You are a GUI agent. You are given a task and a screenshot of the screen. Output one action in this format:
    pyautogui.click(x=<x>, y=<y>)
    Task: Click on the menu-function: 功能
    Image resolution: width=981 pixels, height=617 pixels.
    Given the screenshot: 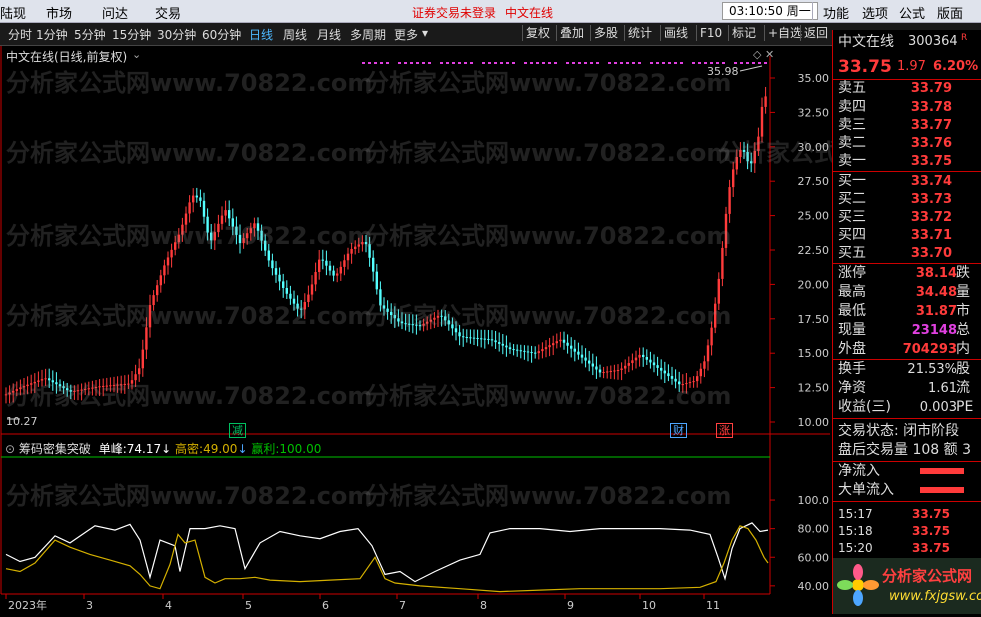 What is the action you would take?
    pyautogui.click(x=836, y=12)
    